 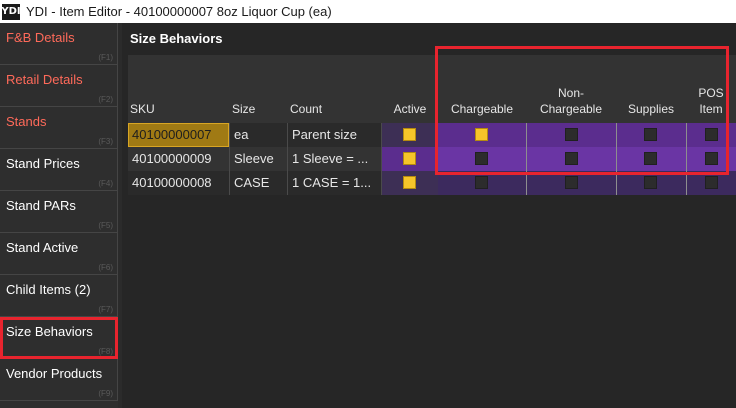 I want to click on sidebar-item-fb-details: F&B Details (F1), so click(x=59, y=44).